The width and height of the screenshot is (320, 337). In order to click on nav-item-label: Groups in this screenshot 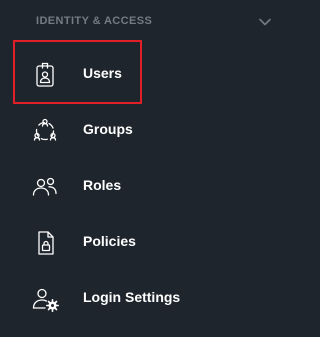, I will do `click(108, 129)`.